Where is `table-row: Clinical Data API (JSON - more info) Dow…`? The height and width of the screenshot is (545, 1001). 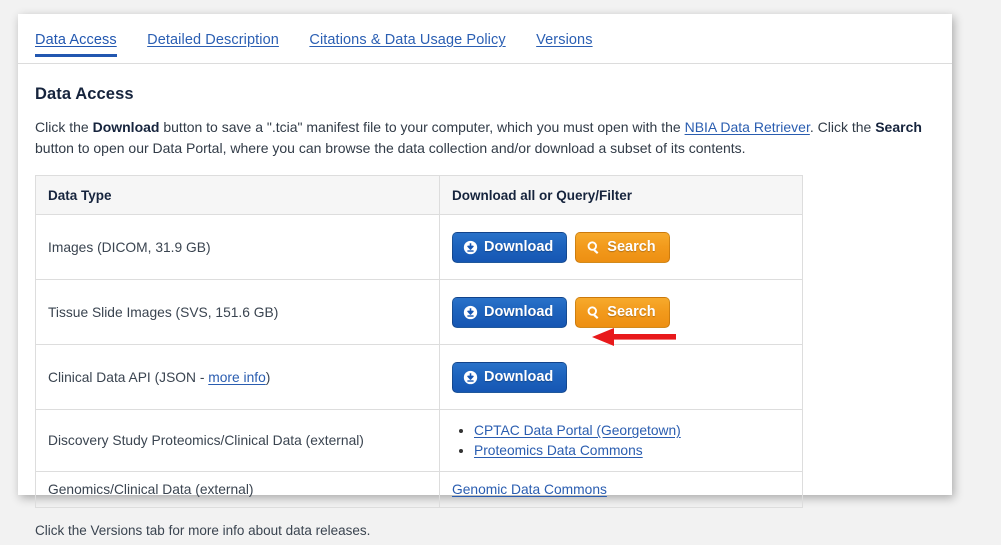
table-row: Clinical Data API (JSON - more info) Dow… is located at coordinates (419, 377).